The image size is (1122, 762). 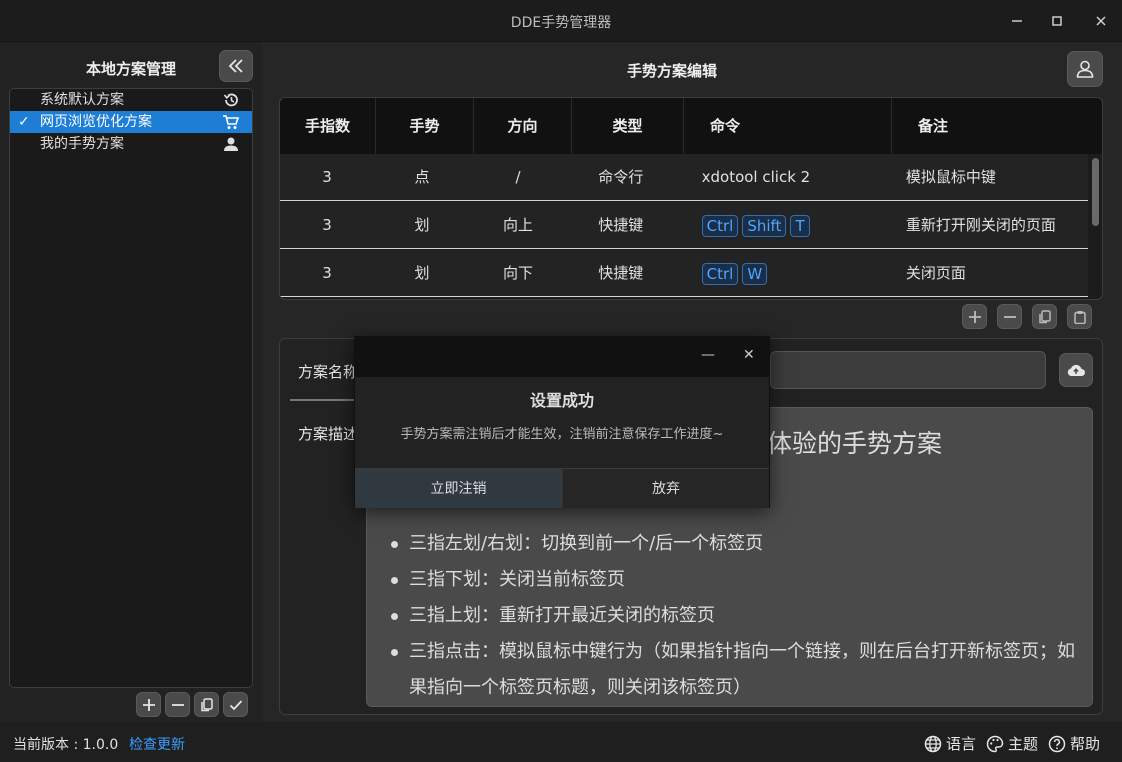 What do you see at coordinates (561, 742) in the screenshot?
I see `status-bar: 当前版本 : 1.0.0 检查更新 语言 主题 帮助` at bounding box center [561, 742].